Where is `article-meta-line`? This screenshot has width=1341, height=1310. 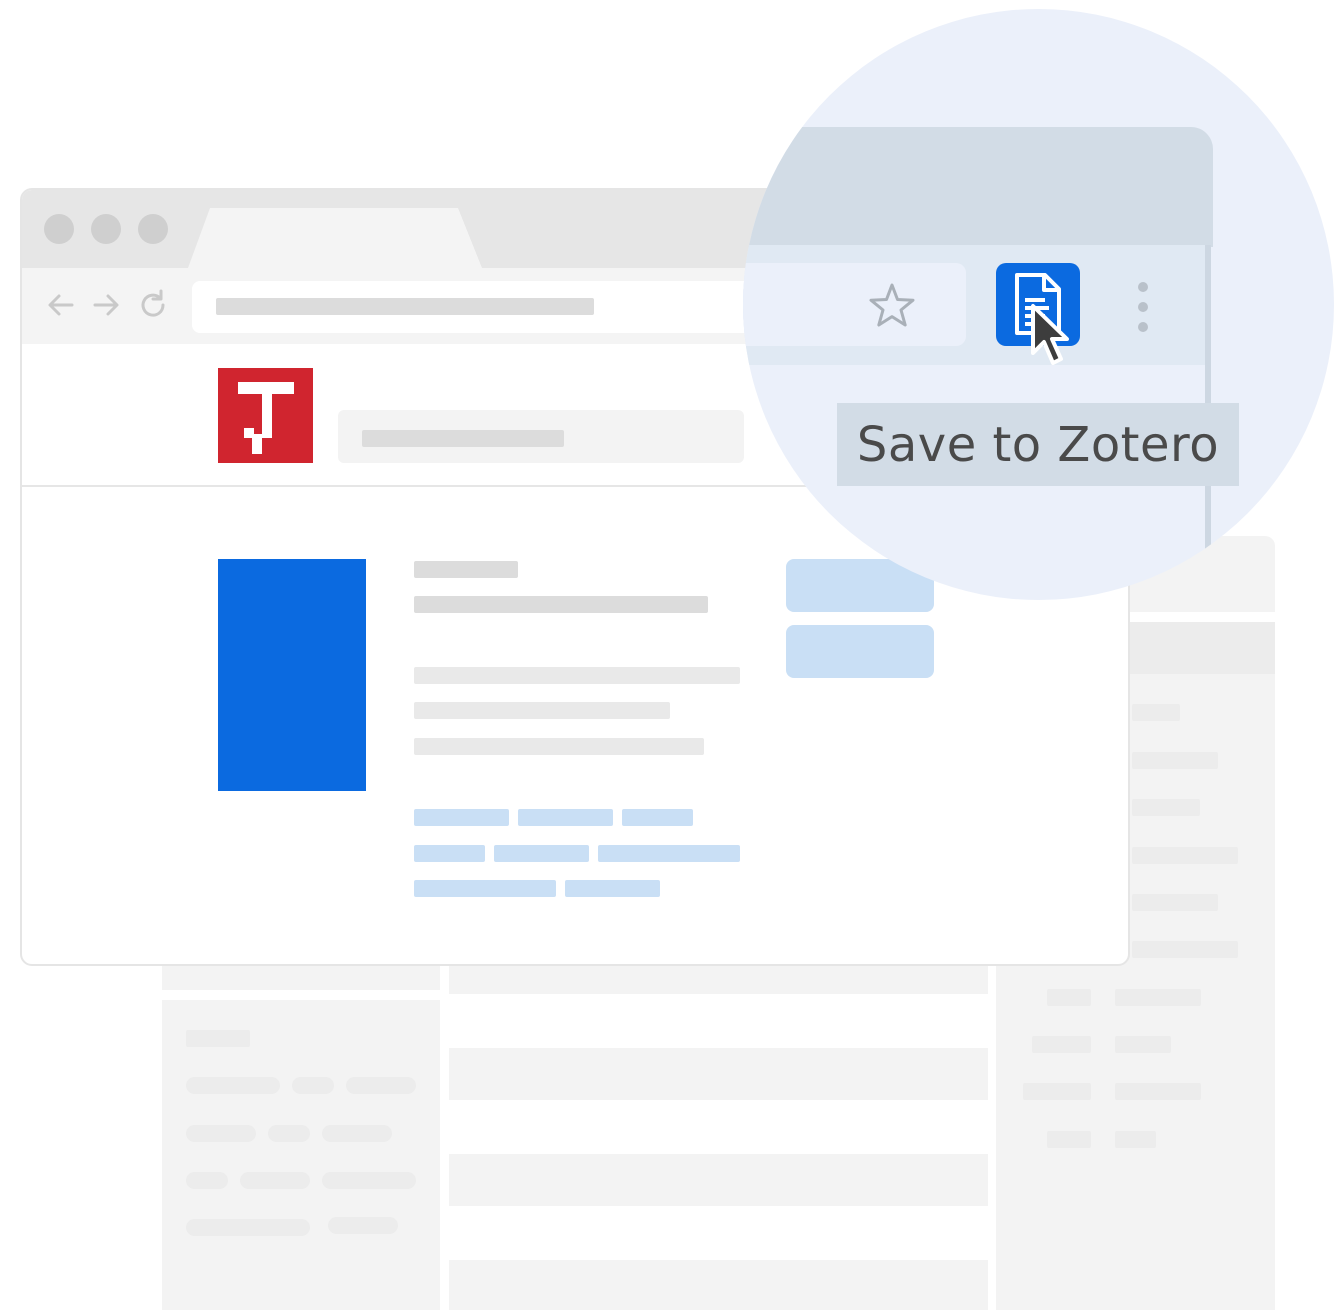 article-meta-line is located at coordinates (466, 569).